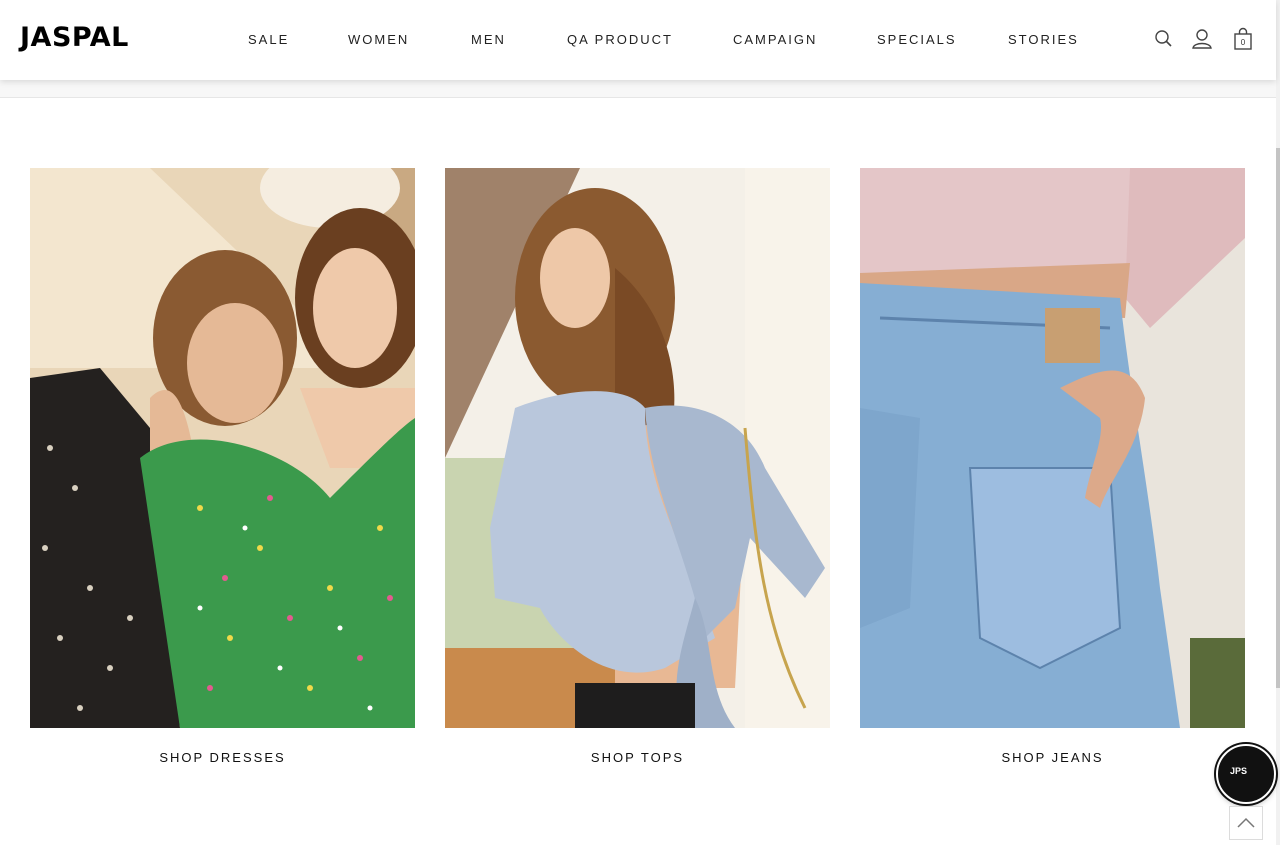 Image resolution: width=1280 pixels, height=845 pixels. Describe the element at coordinates (775, 39) in the screenshot. I see `nav-item-campaign: CAMPAIGN` at that location.